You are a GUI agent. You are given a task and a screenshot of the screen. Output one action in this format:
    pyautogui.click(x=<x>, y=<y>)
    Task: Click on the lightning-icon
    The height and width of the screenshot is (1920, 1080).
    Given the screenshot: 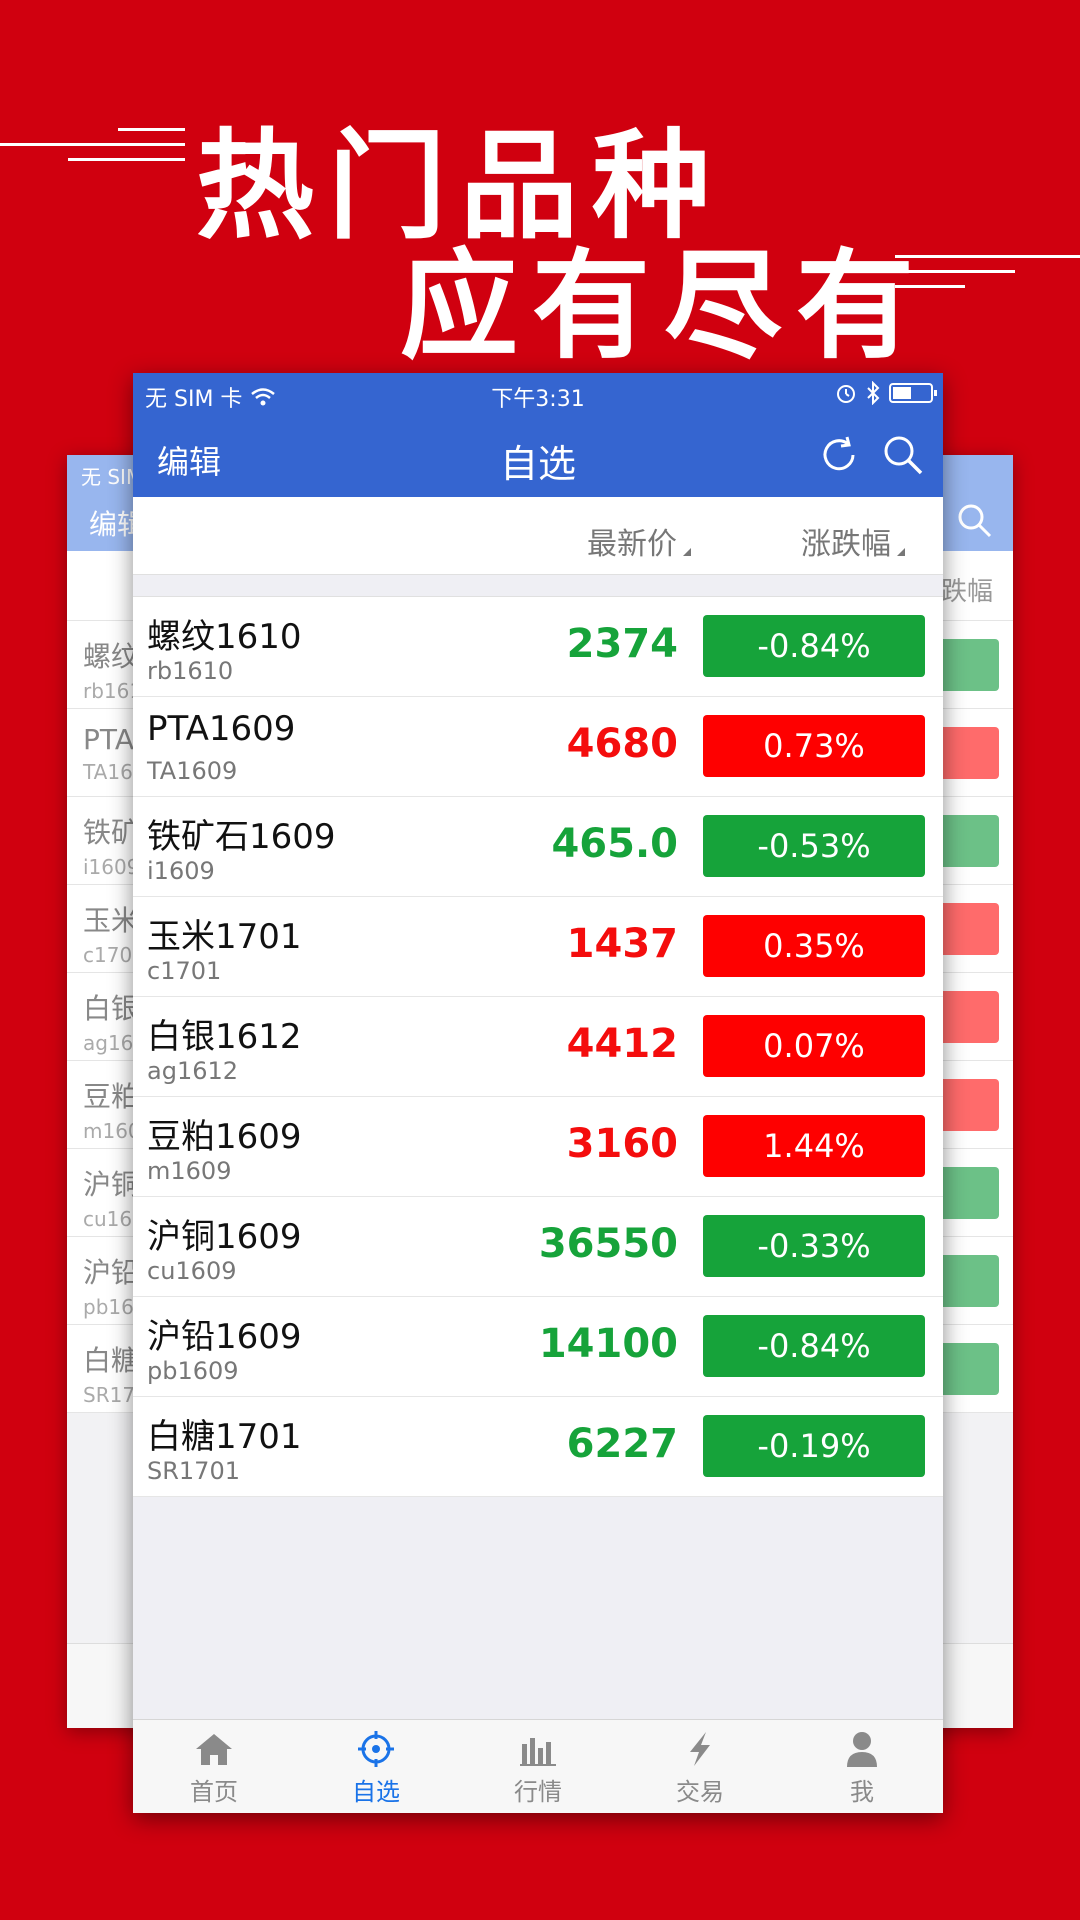 What is the action you would take?
    pyautogui.click(x=700, y=1749)
    